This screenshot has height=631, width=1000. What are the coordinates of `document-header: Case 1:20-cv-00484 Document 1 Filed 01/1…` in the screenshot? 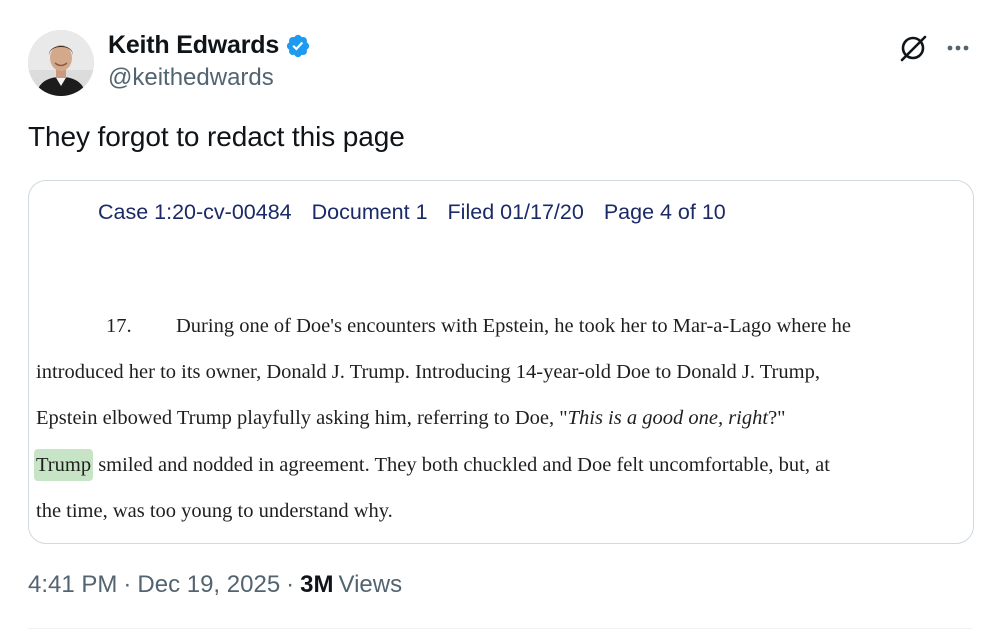 It's located at (412, 212).